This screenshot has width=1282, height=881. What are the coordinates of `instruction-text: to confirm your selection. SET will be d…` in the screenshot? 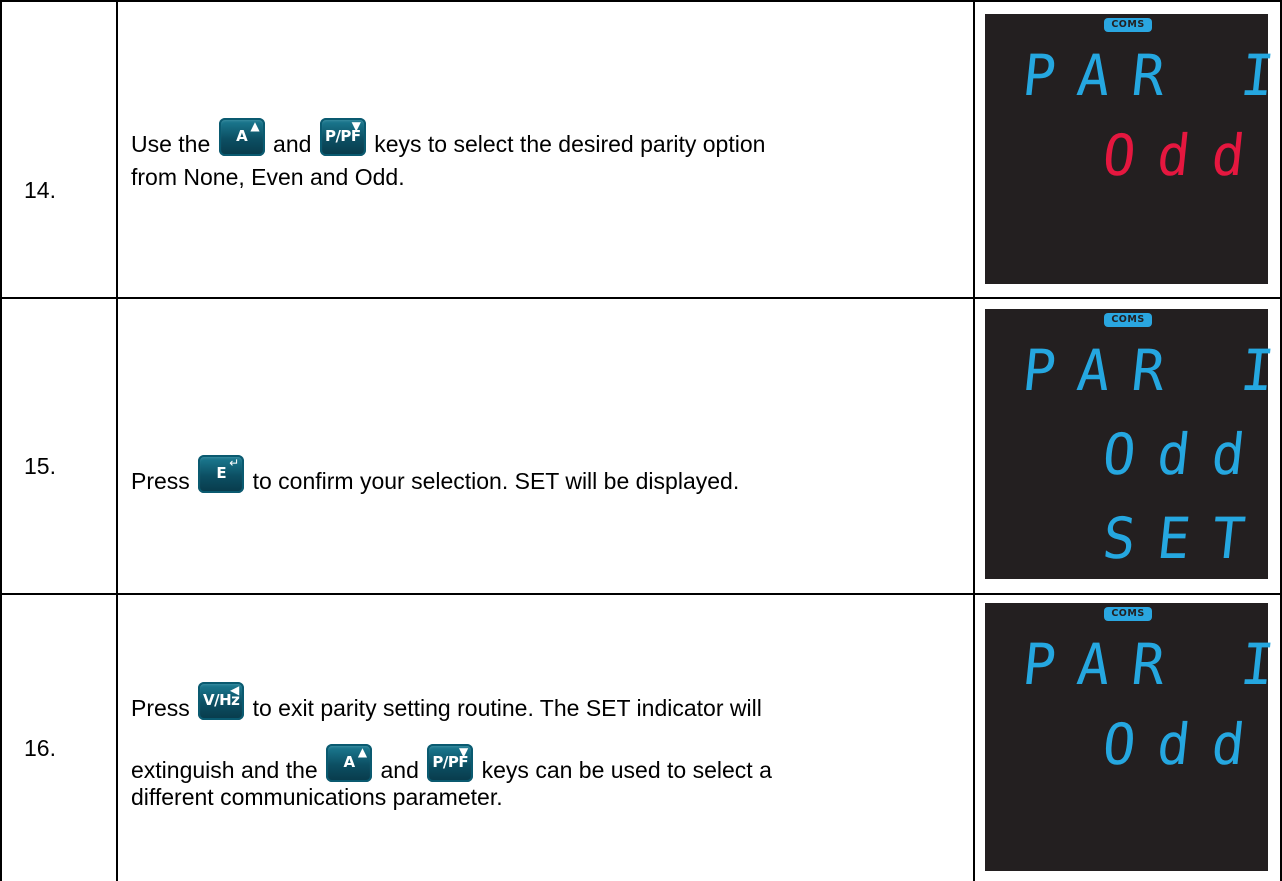 It's located at (496, 481).